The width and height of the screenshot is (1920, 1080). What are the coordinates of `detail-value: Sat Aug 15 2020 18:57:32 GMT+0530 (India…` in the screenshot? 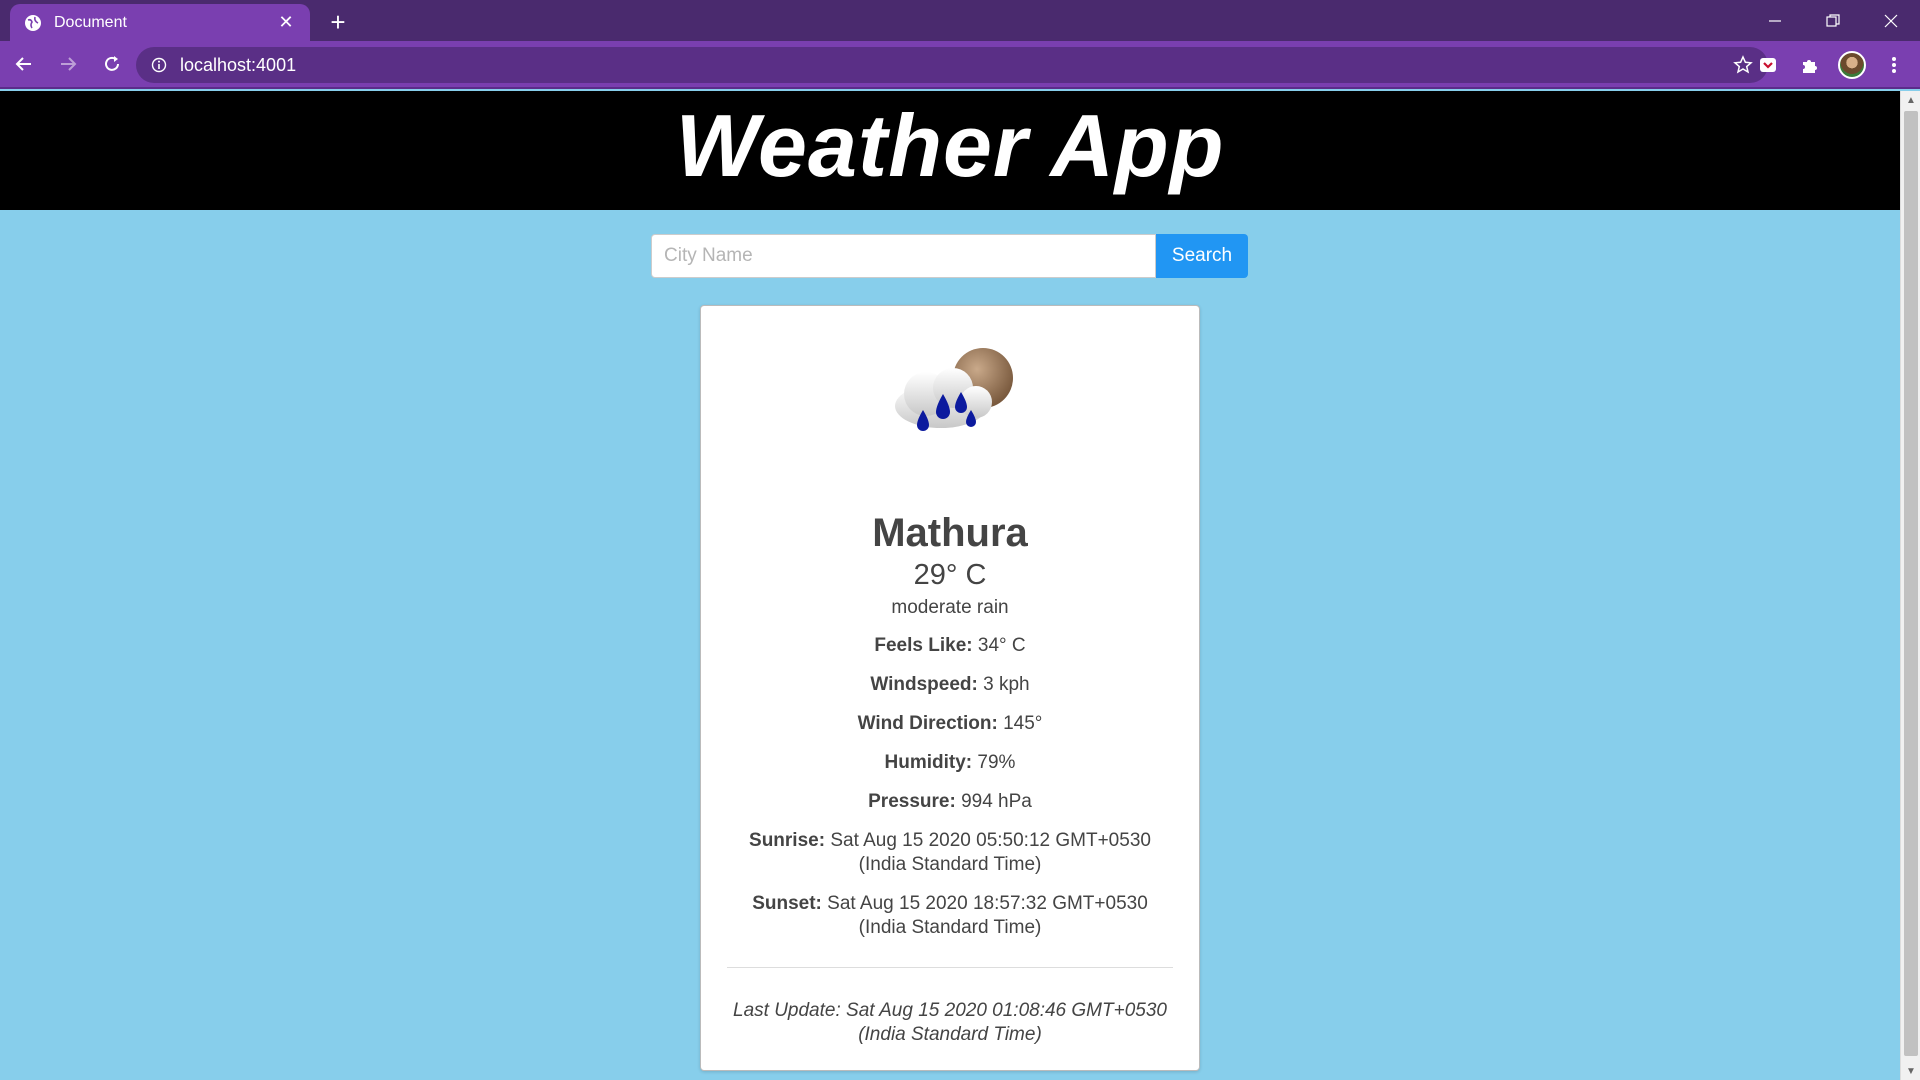 It's located at (987, 915).